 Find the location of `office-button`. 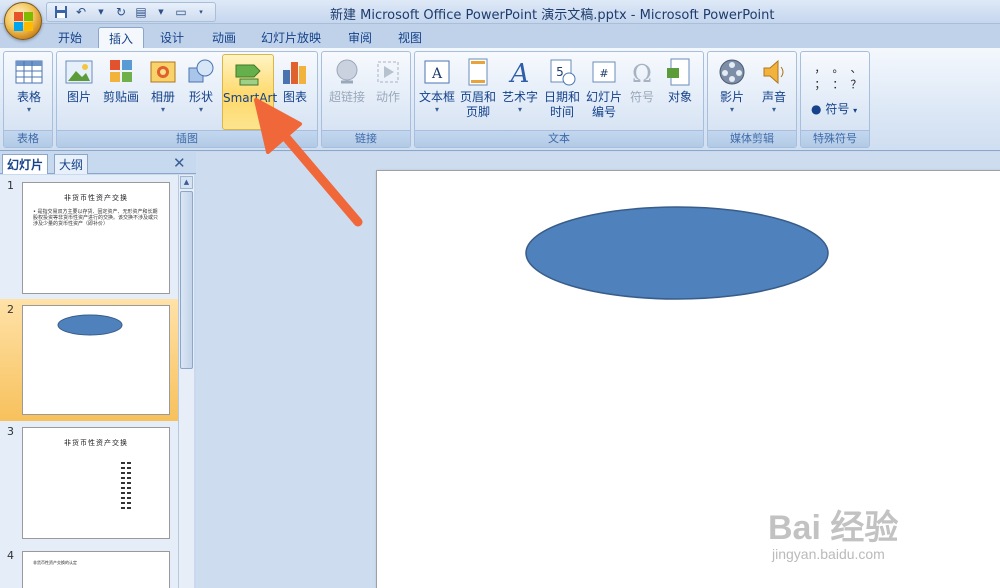

office-button is located at coordinates (23, 21).